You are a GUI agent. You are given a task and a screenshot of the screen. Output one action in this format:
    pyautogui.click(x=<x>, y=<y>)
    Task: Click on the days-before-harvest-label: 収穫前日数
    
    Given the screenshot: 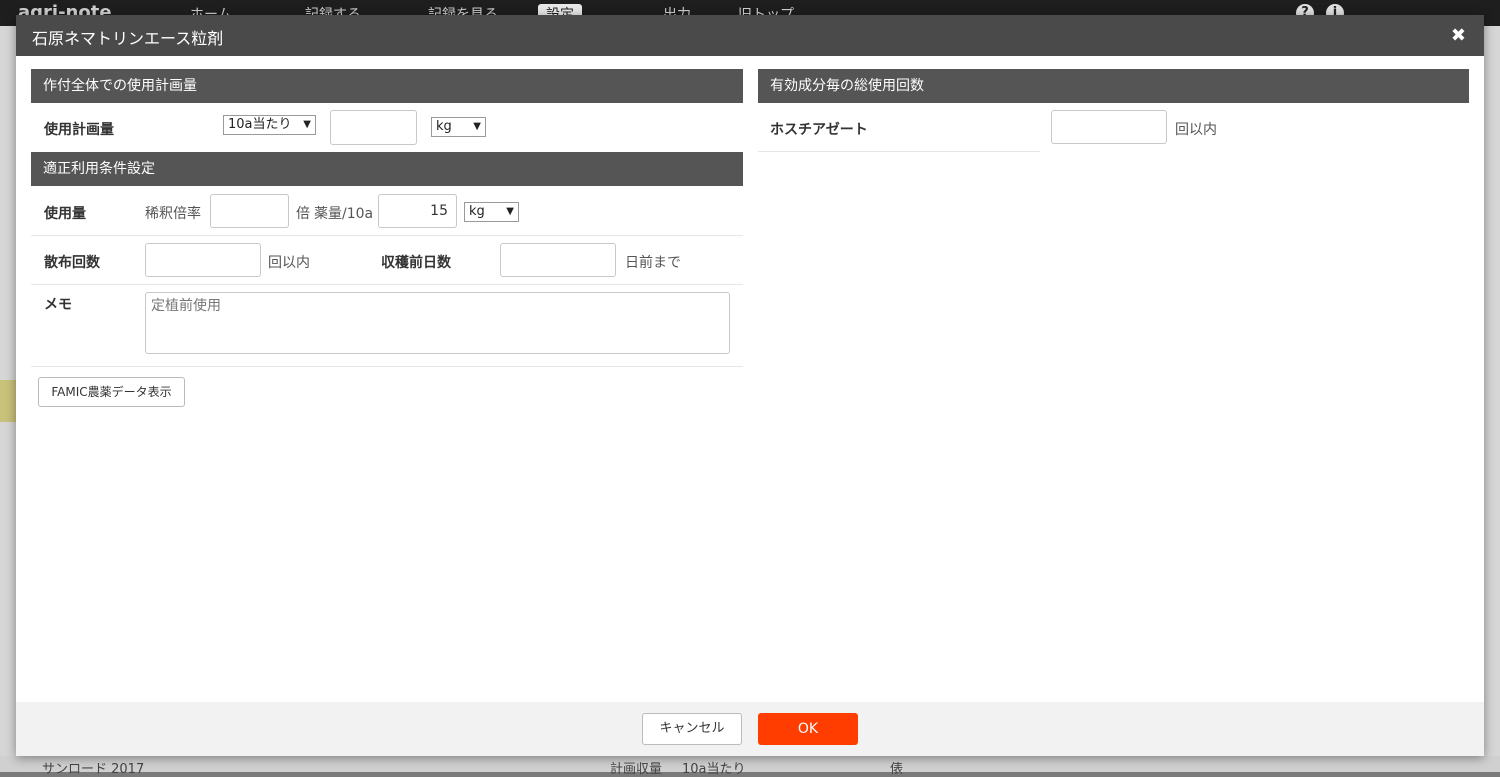 What is the action you would take?
    pyautogui.click(x=416, y=263)
    